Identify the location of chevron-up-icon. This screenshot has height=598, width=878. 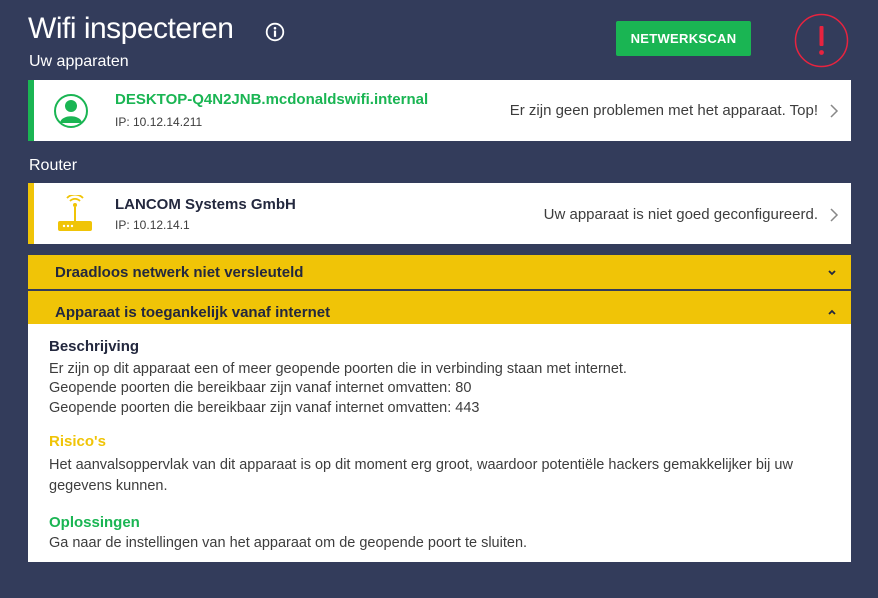
(832, 312).